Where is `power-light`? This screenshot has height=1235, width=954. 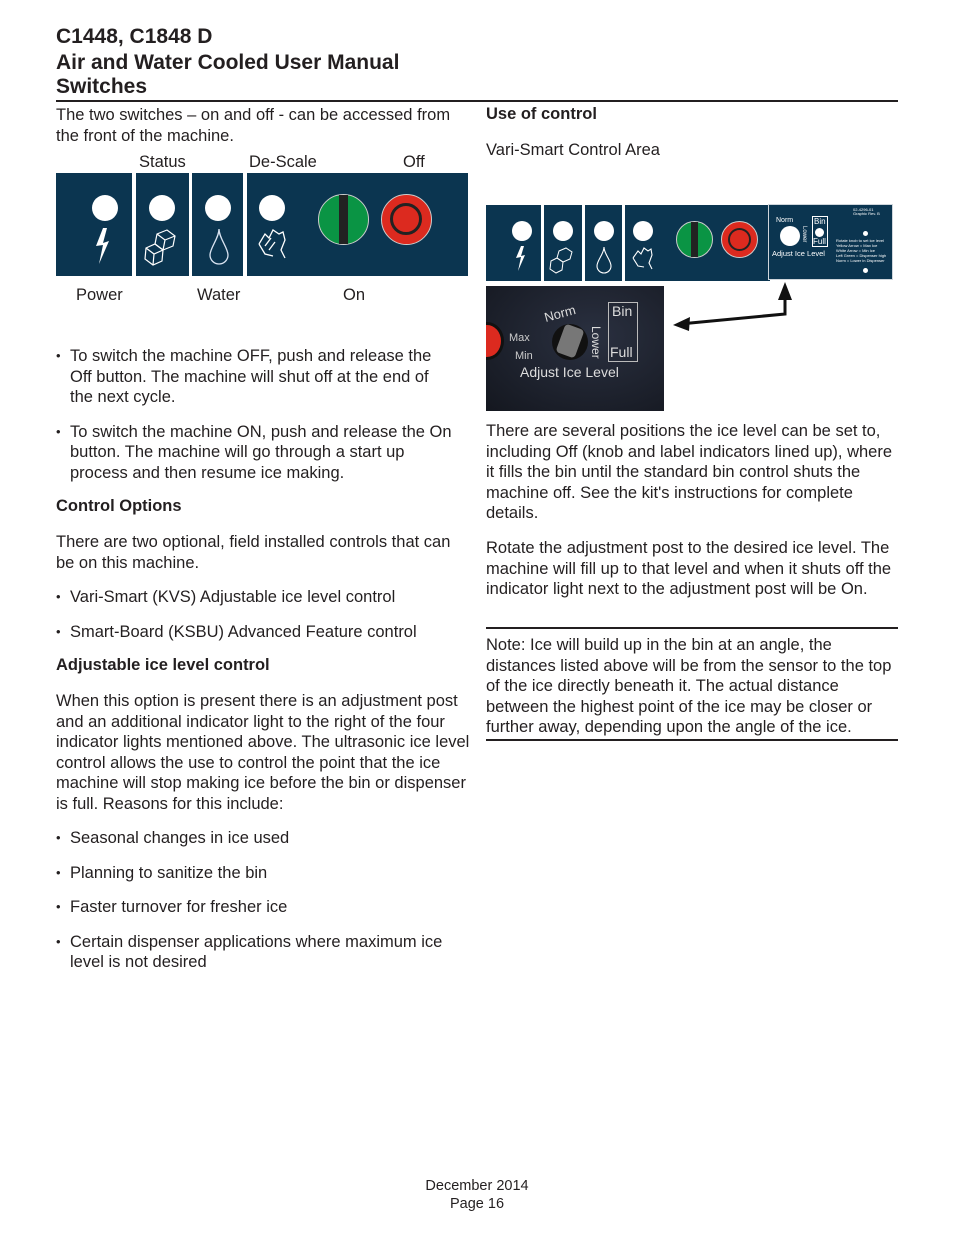
power-light is located at coordinates (105, 208).